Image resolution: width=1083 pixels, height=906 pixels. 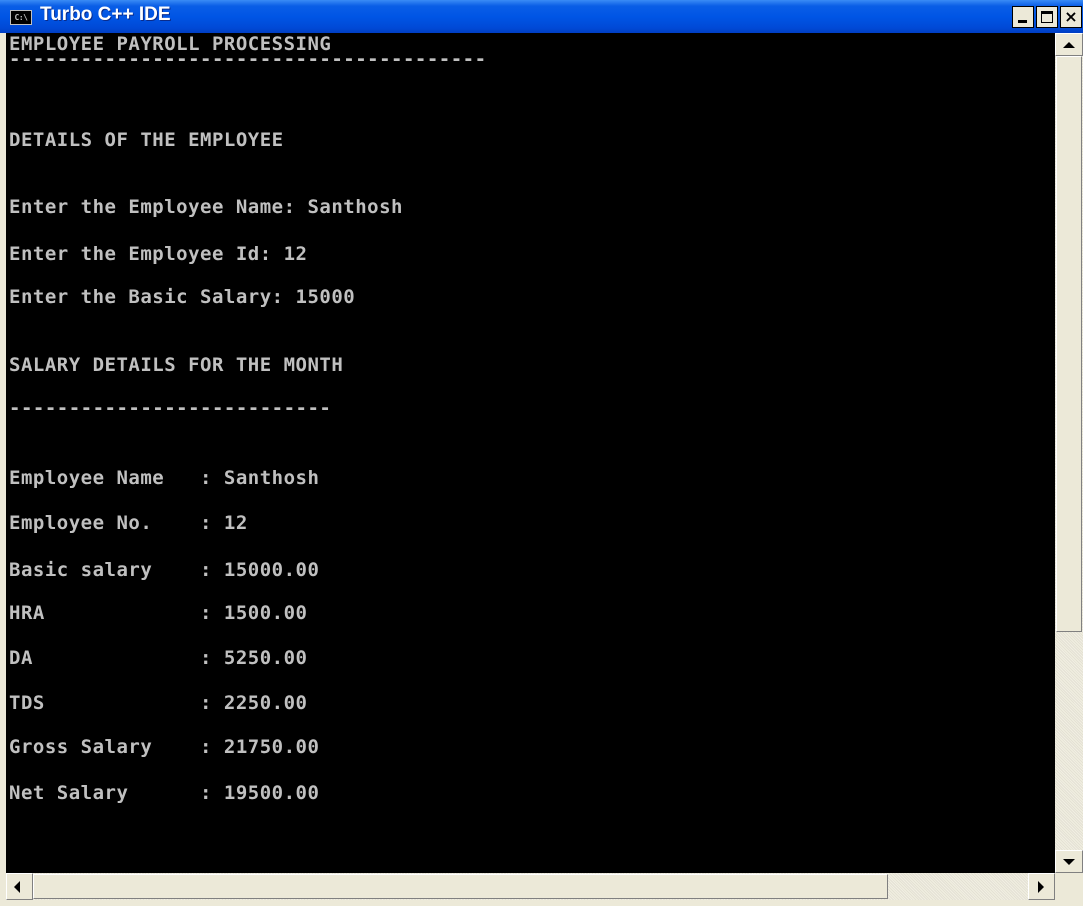 What do you see at coordinates (1023, 17) in the screenshot?
I see `minimize-button` at bounding box center [1023, 17].